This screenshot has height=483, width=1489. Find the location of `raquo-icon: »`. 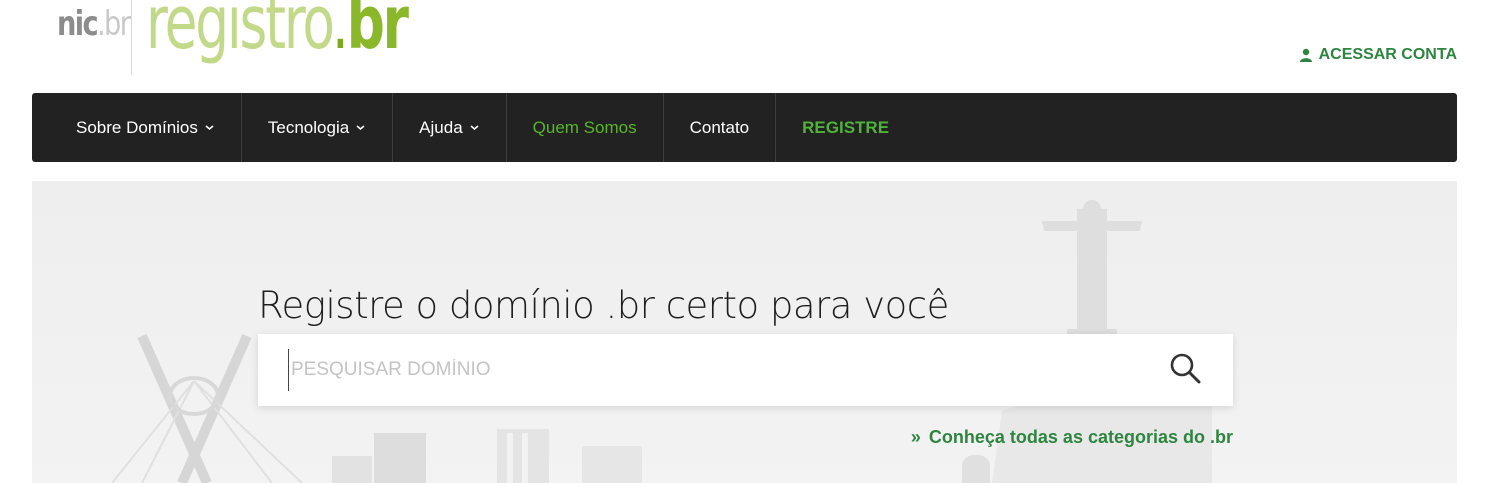

raquo-icon: » is located at coordinates (915, 437).